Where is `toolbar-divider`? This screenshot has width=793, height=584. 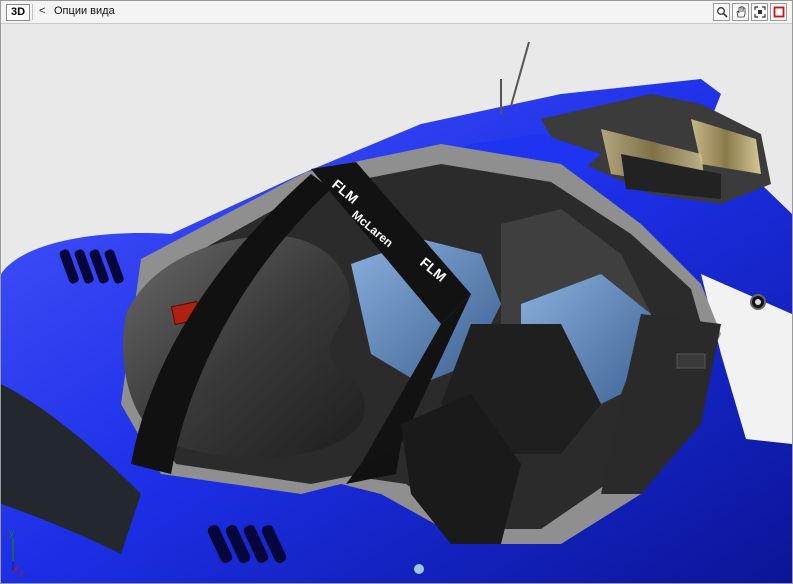 toolbar-divider is located at coordinates (32, 12).